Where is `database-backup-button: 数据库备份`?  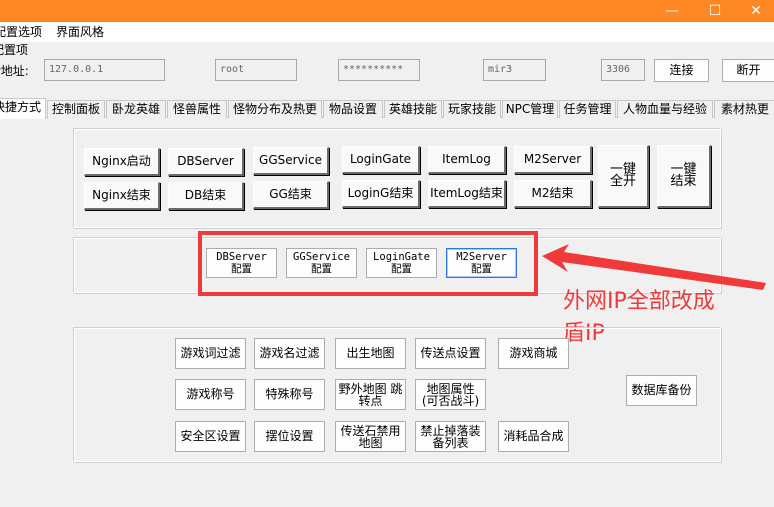 database-backup-button: 数据库备份 is located at coordinates (661, 390).